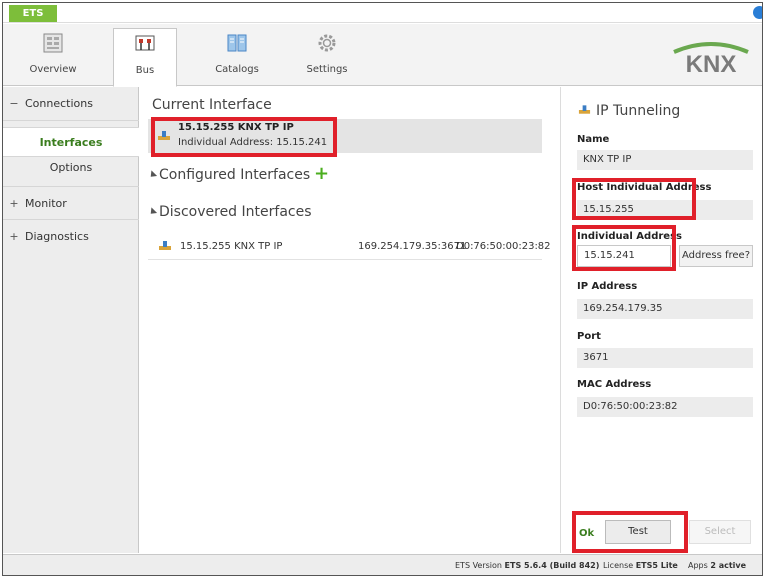  I want to click on svg-text: KNX, so click(711, 63).